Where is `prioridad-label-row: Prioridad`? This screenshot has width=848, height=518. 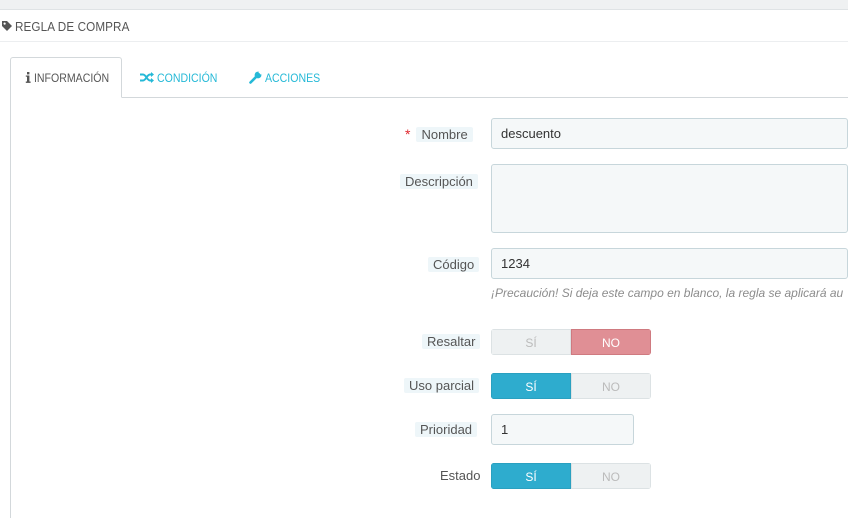
prioridad-label-row: Prioridad is located at coordinates (446, 430).